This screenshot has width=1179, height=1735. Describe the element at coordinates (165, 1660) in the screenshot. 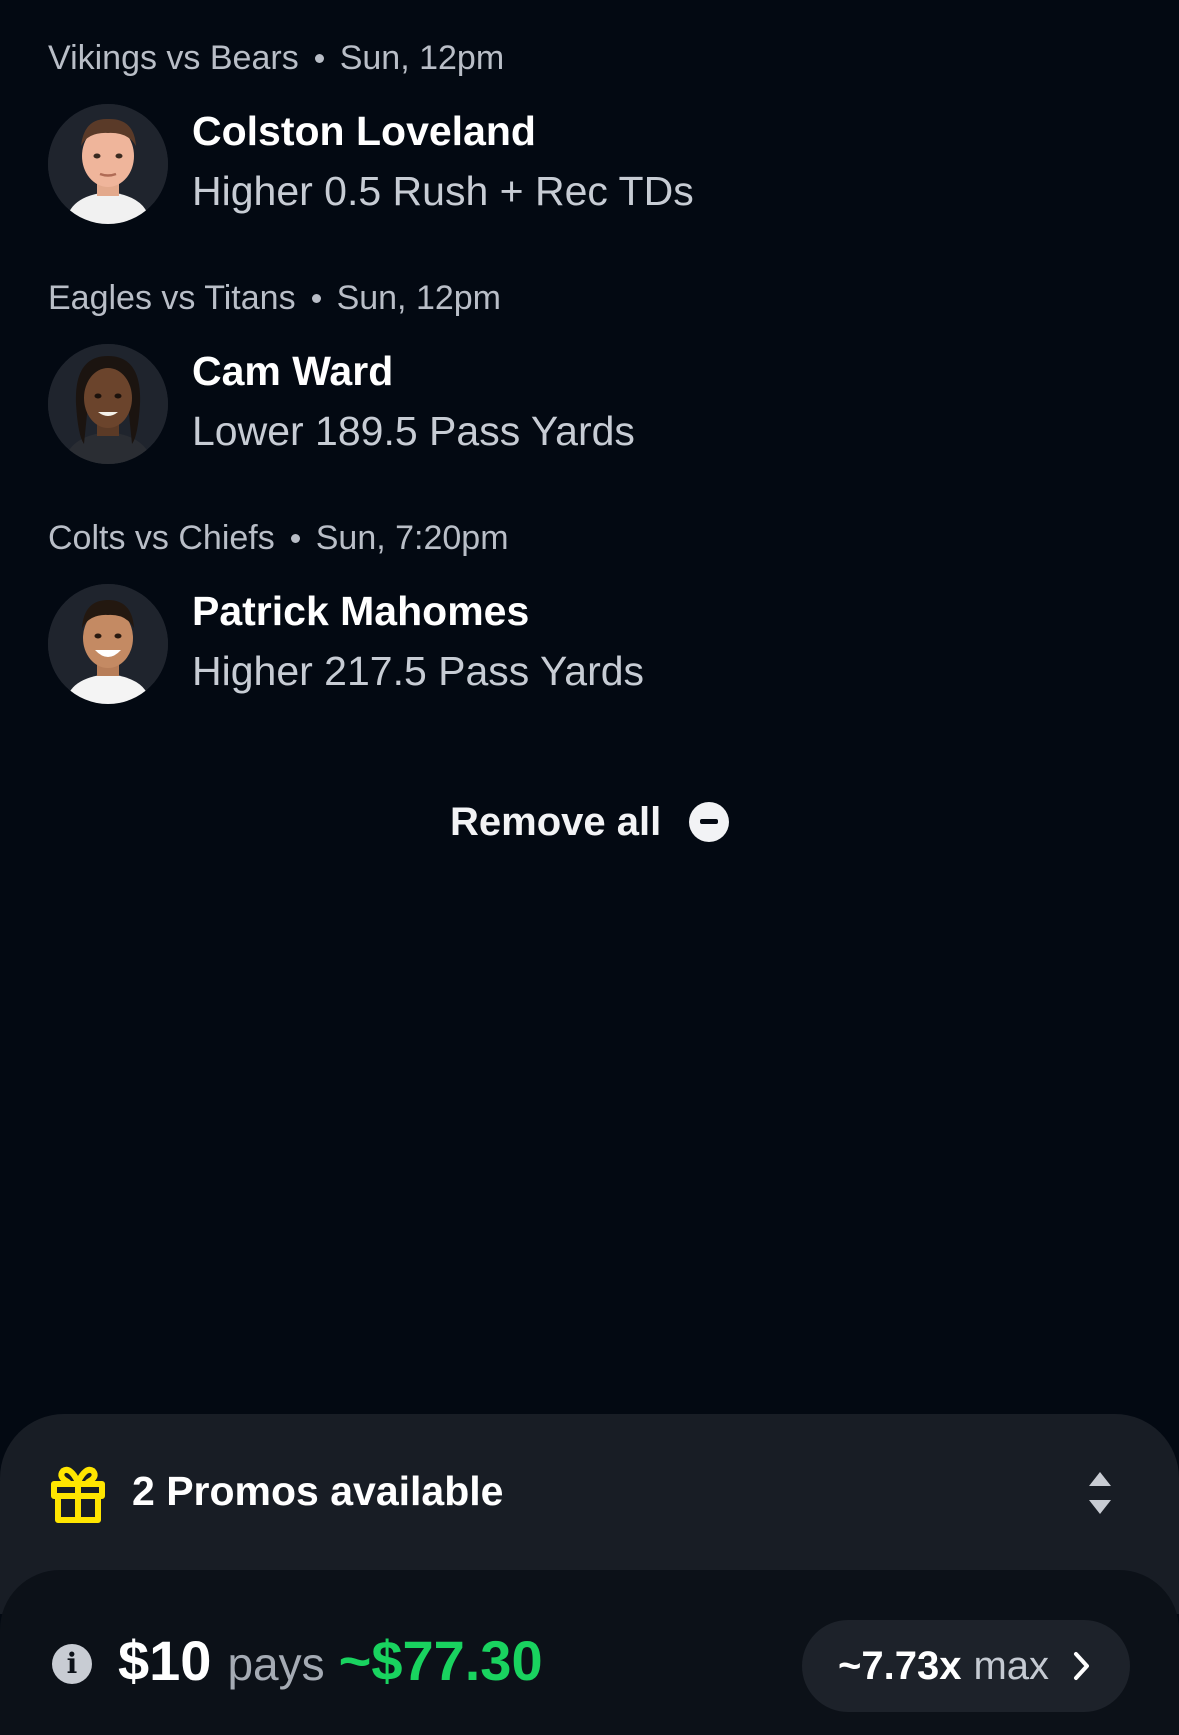

I see `stake-amount: $10` at that location.